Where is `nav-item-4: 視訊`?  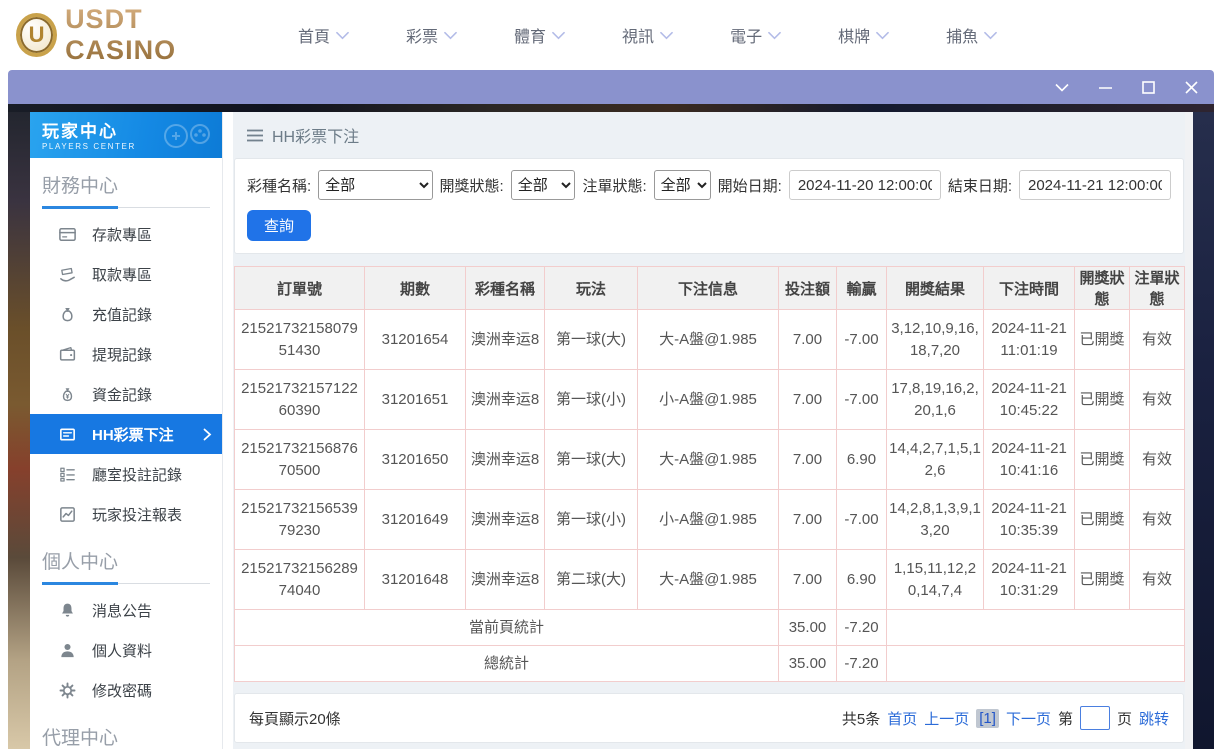 nav-item-4: 視訊 is located at coordinates (647, 35).